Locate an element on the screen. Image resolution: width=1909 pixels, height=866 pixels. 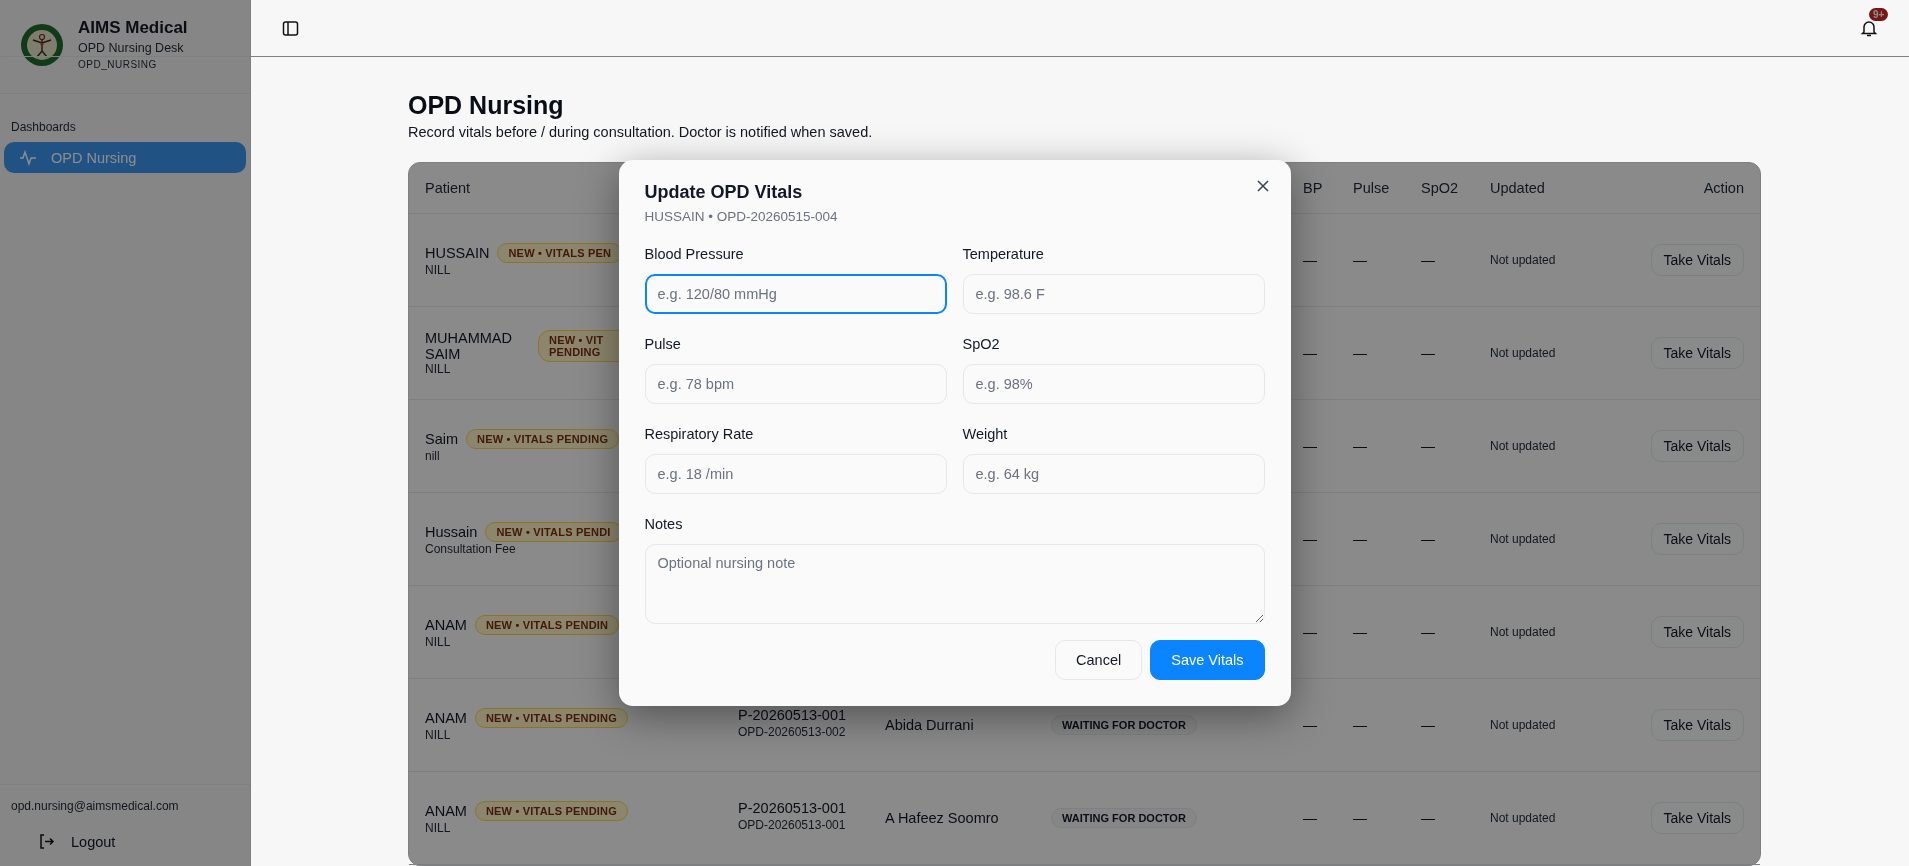
patient-name: MUHAMMAD SAIM is located at coordinates (469, 346).